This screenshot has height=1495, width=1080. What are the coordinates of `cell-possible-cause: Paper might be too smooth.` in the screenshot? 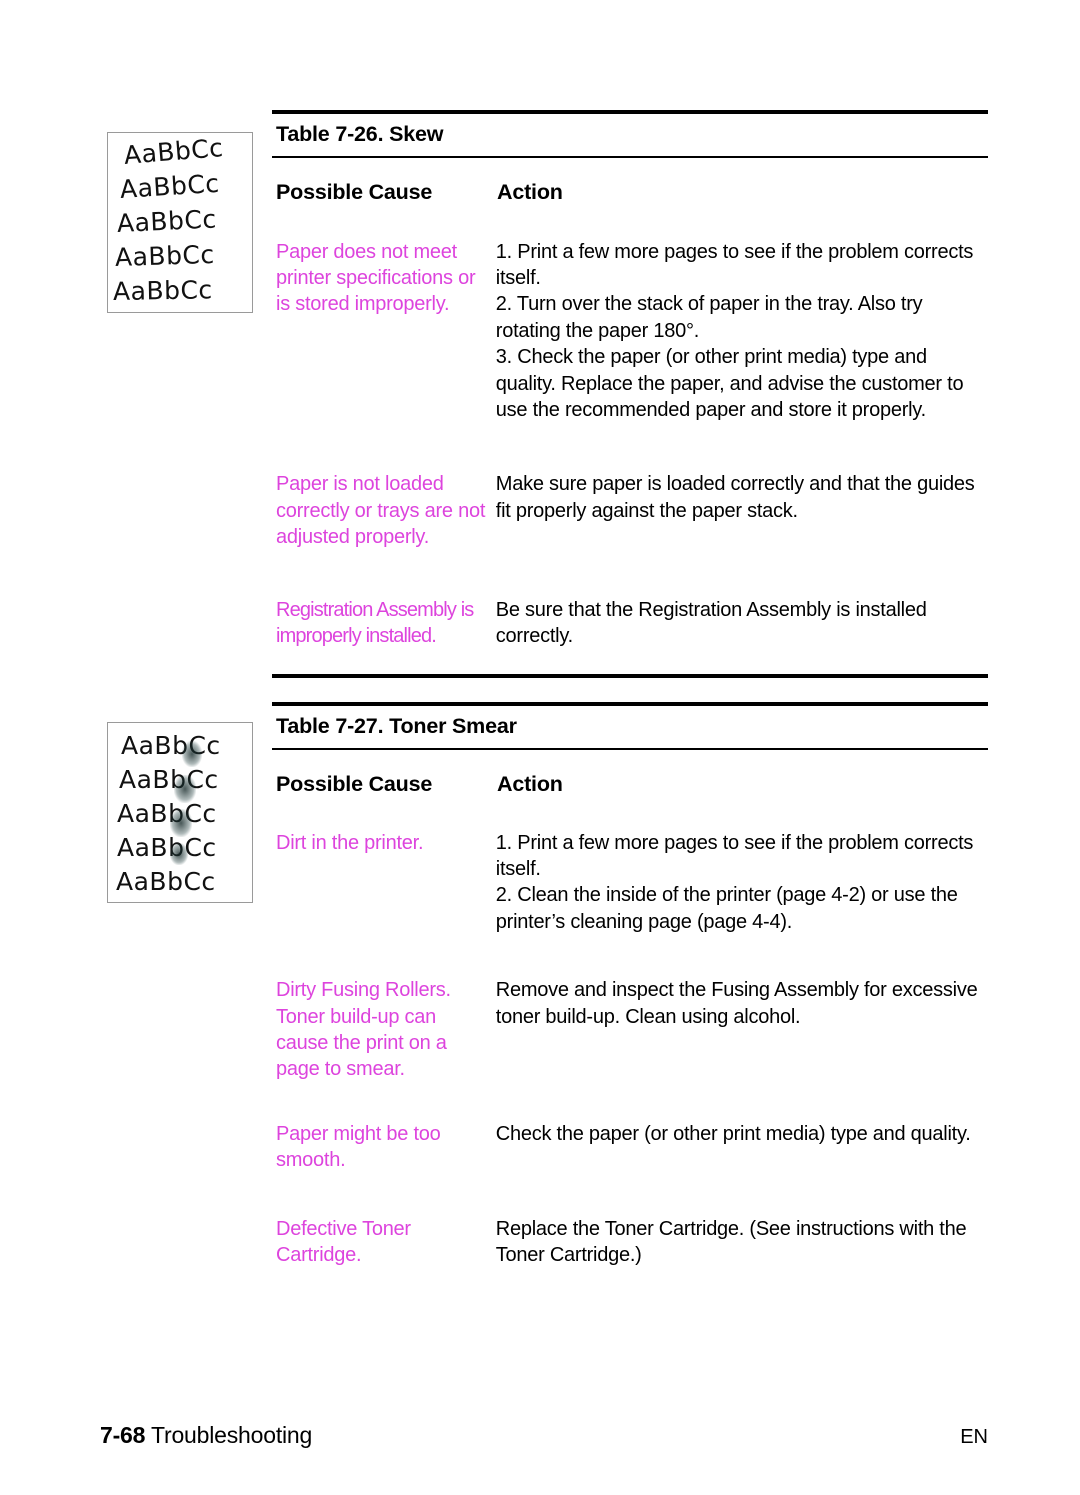 It's located at (358, 1147).